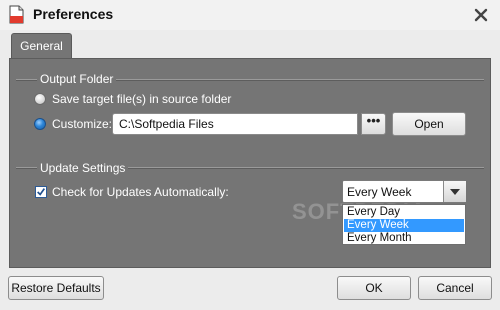 The height and width of the screenshot is (310, 500). What do you see at coordinates (56, 288) in the screenshot?
I see `restore-defaults-button: Restore Defaults` at bounding box center [56, 288].